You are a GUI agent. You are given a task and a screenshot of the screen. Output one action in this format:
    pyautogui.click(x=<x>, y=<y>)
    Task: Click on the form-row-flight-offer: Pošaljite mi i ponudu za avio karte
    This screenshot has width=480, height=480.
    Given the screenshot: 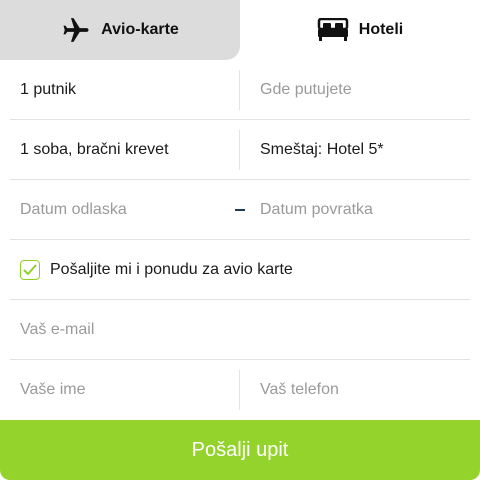 What is the action you would take?
    pyautogui.click(x=240, y=270)
    